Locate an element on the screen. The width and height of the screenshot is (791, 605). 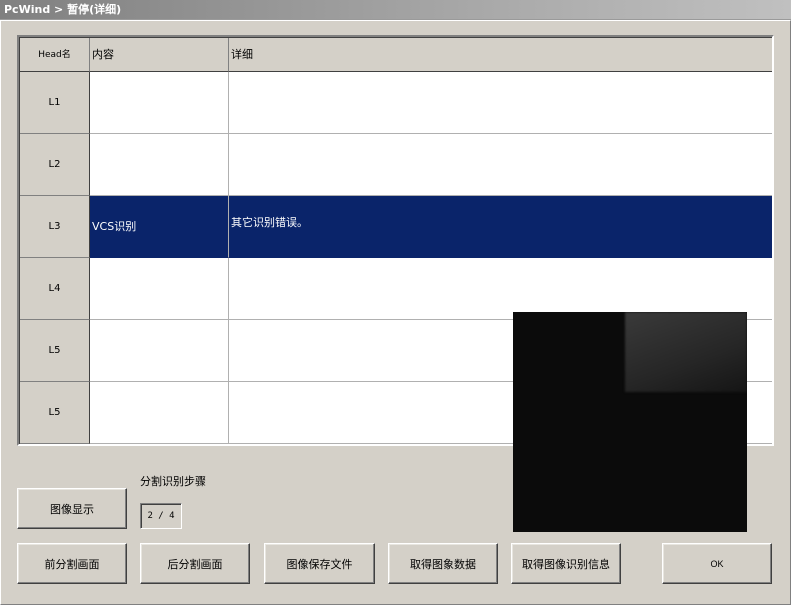
row-header: L3 is located at coordinates (55, 227).